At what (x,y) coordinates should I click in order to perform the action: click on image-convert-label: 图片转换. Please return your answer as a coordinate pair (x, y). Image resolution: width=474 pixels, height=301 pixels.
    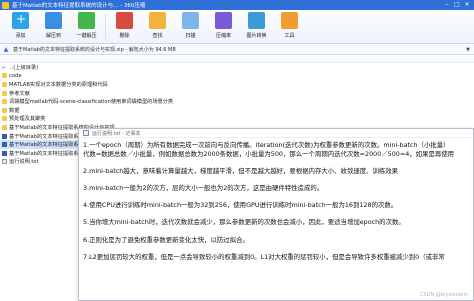
    Looking at the image, I should click on (256, 36).